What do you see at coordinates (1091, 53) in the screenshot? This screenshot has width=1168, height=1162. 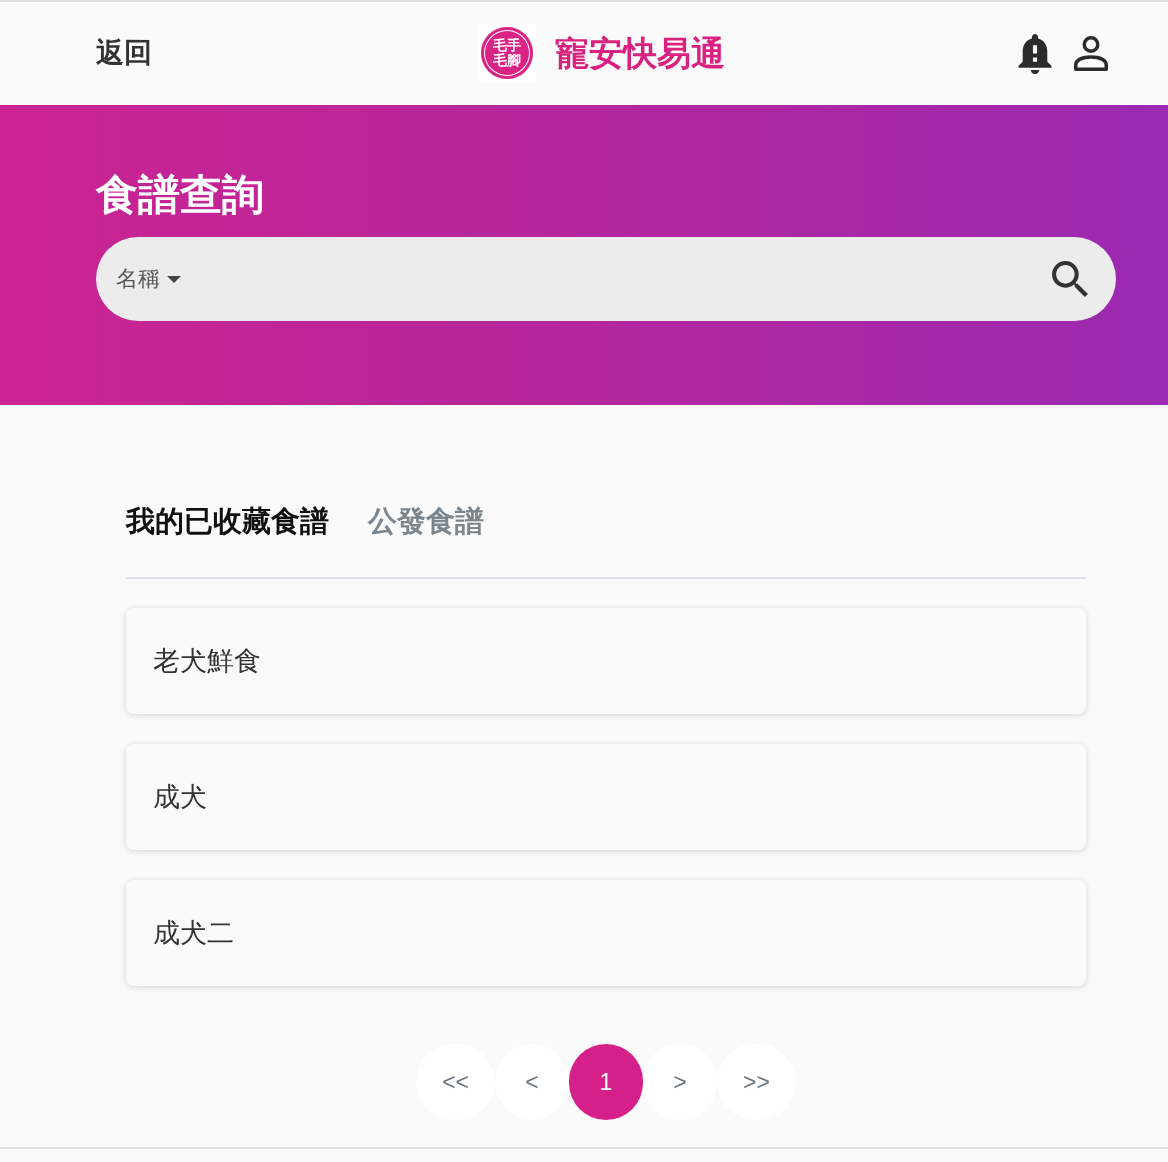 I see `user-icon` at bounding box center [1091, 53].